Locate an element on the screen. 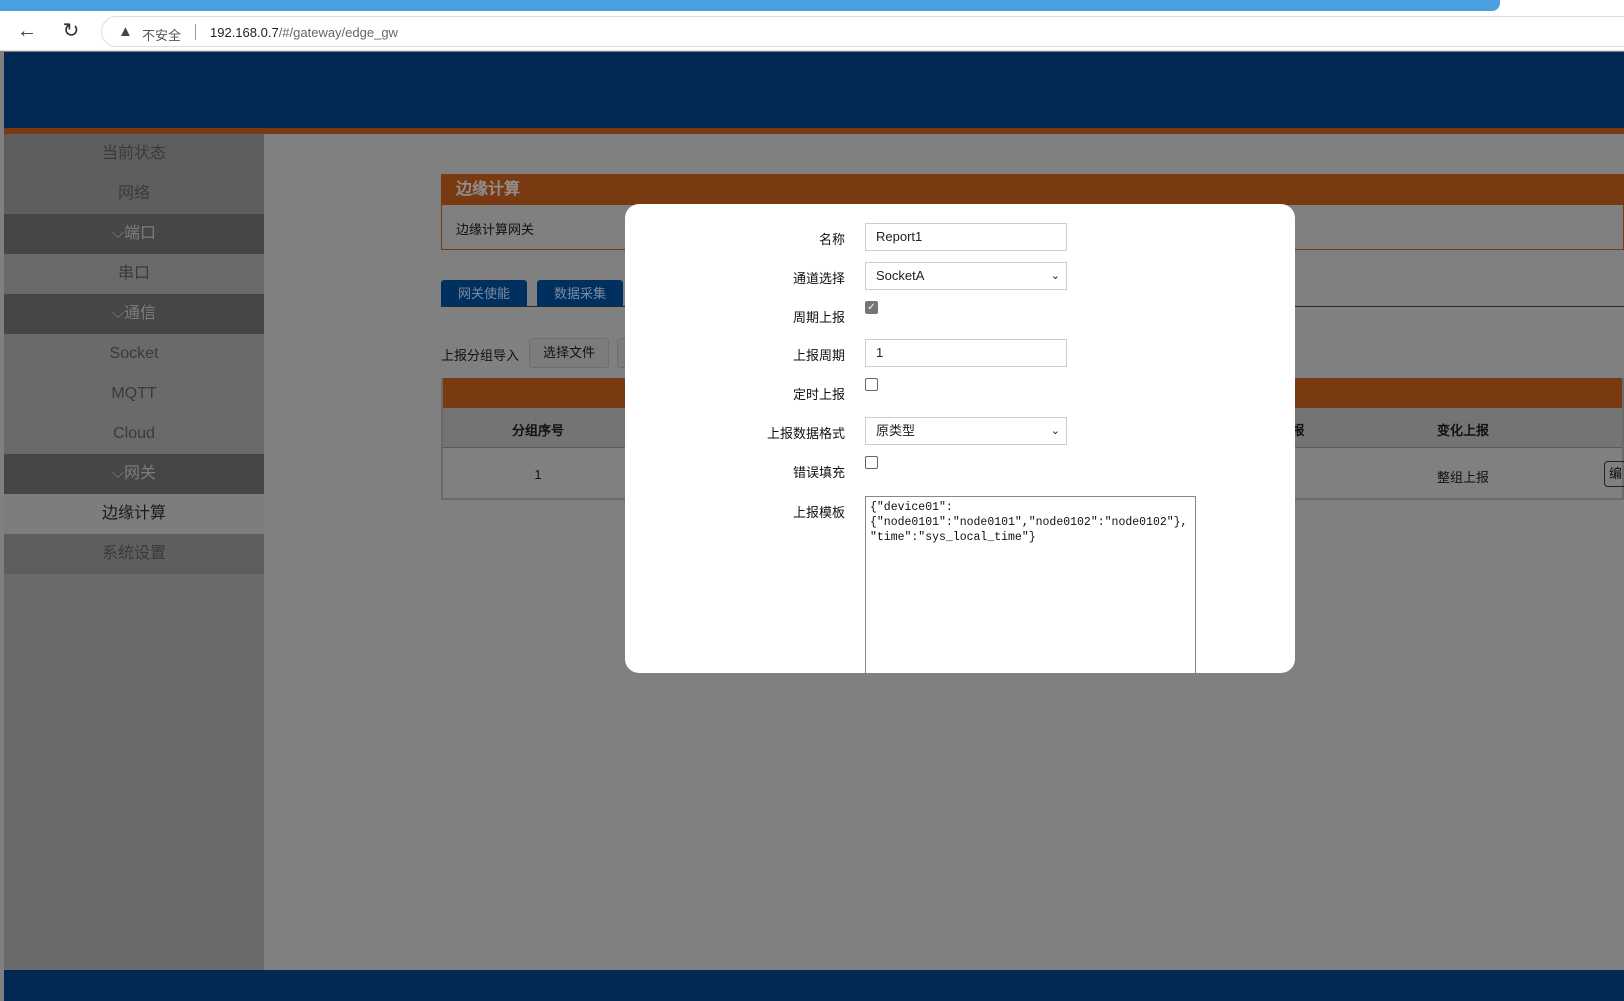 The width and height of the screenshot is (1624, 1001). col-change-report: 变化上报 is located at coordinates (1462, 430).